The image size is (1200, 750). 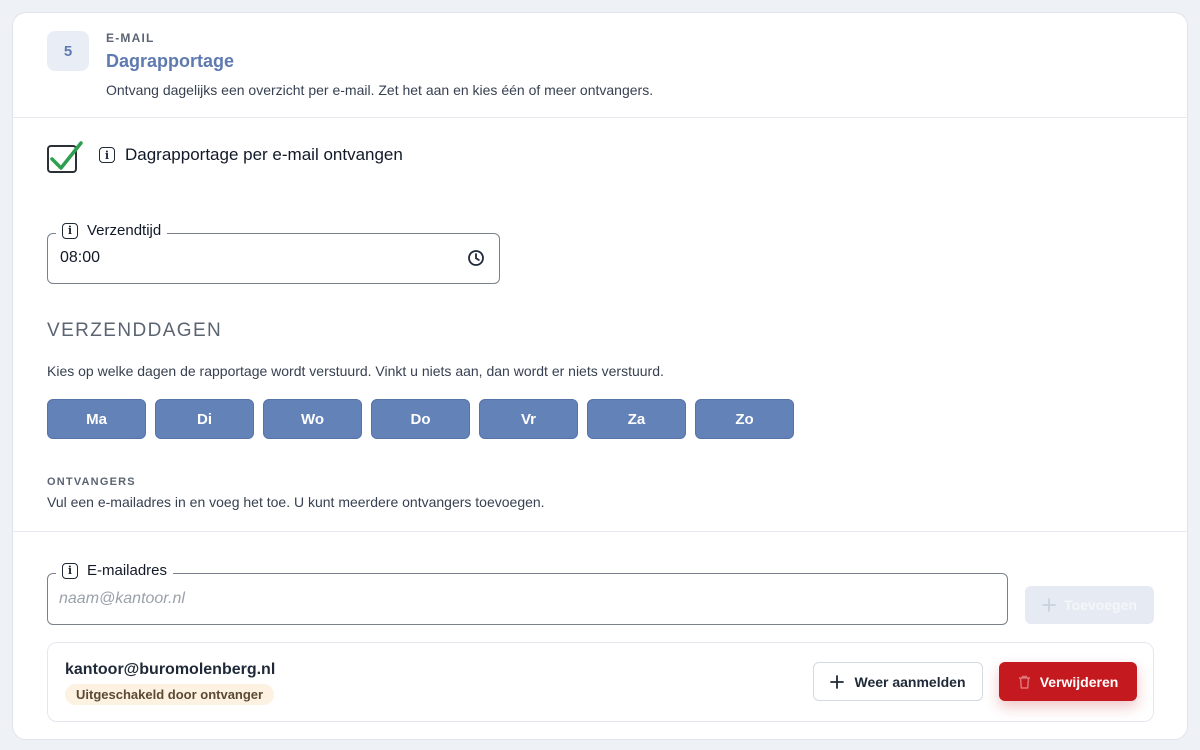 What do you see at coordinates (264, 154) in the screenshot?
I see `enable-report-text: Dagrapportage per e-mail ontvangen` at bounding box center [264, 154].